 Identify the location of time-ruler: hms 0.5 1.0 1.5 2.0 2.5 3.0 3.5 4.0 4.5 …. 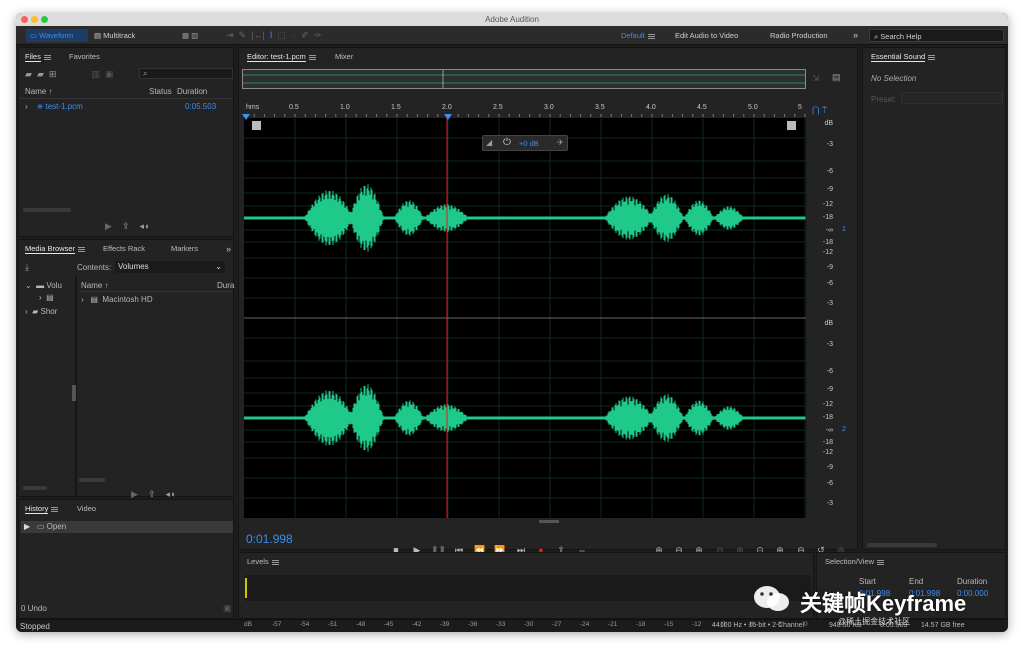
(525, 110).